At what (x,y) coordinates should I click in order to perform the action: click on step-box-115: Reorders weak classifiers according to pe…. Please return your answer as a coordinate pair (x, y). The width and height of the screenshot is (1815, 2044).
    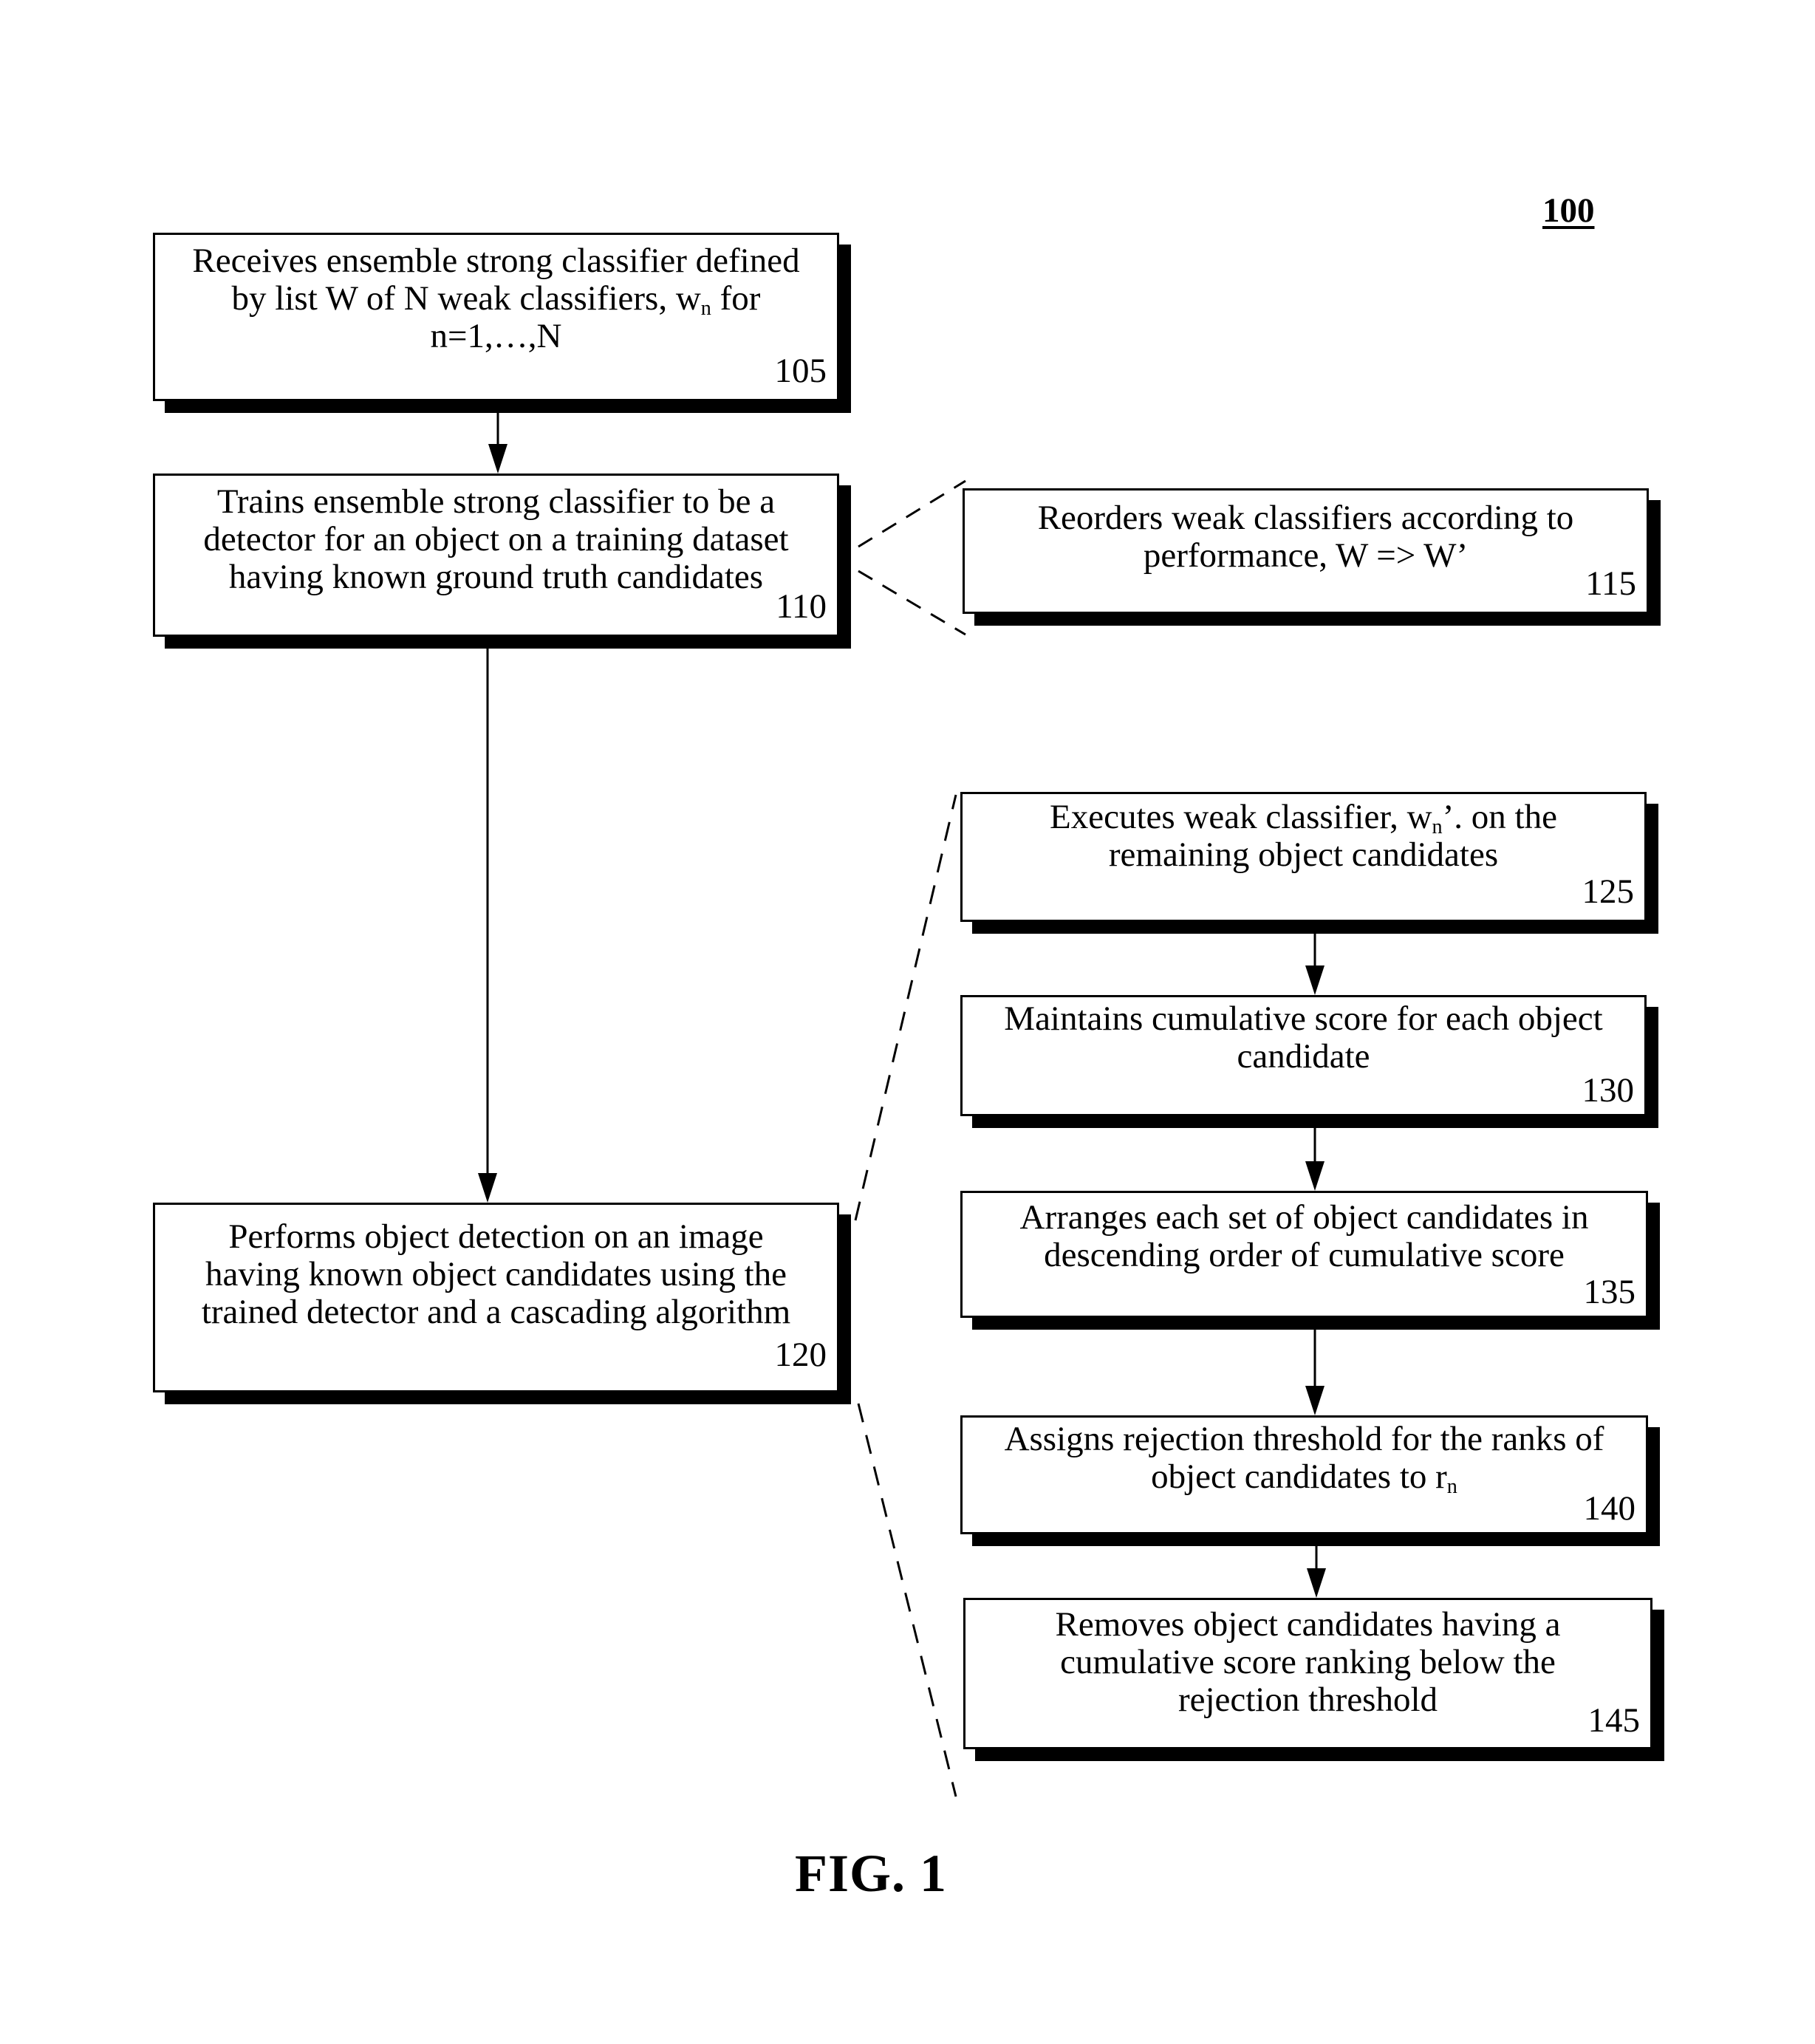
    Looking at the image, I should click on (1306, 551).